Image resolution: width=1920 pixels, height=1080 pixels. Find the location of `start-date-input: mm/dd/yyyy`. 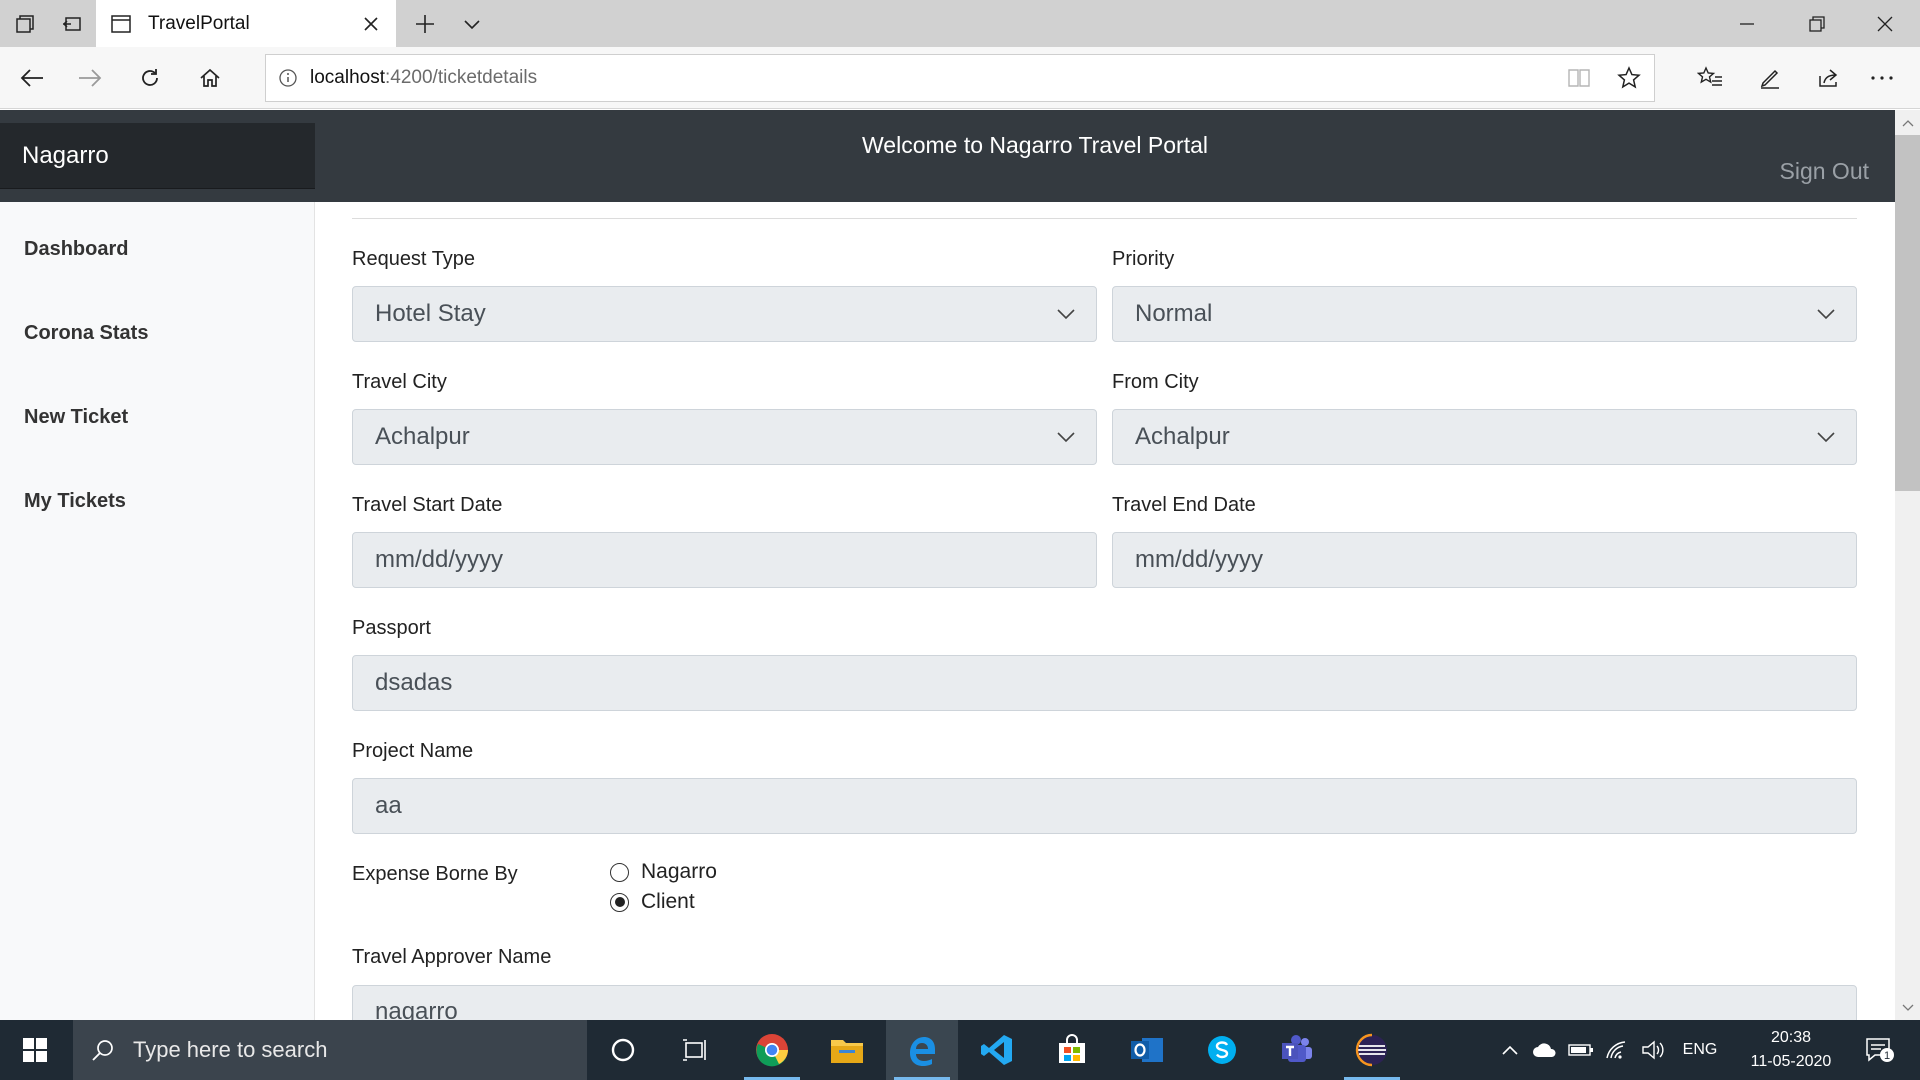

start-date-input: mm/dd/yyyy is located at coordinates (724, 560).